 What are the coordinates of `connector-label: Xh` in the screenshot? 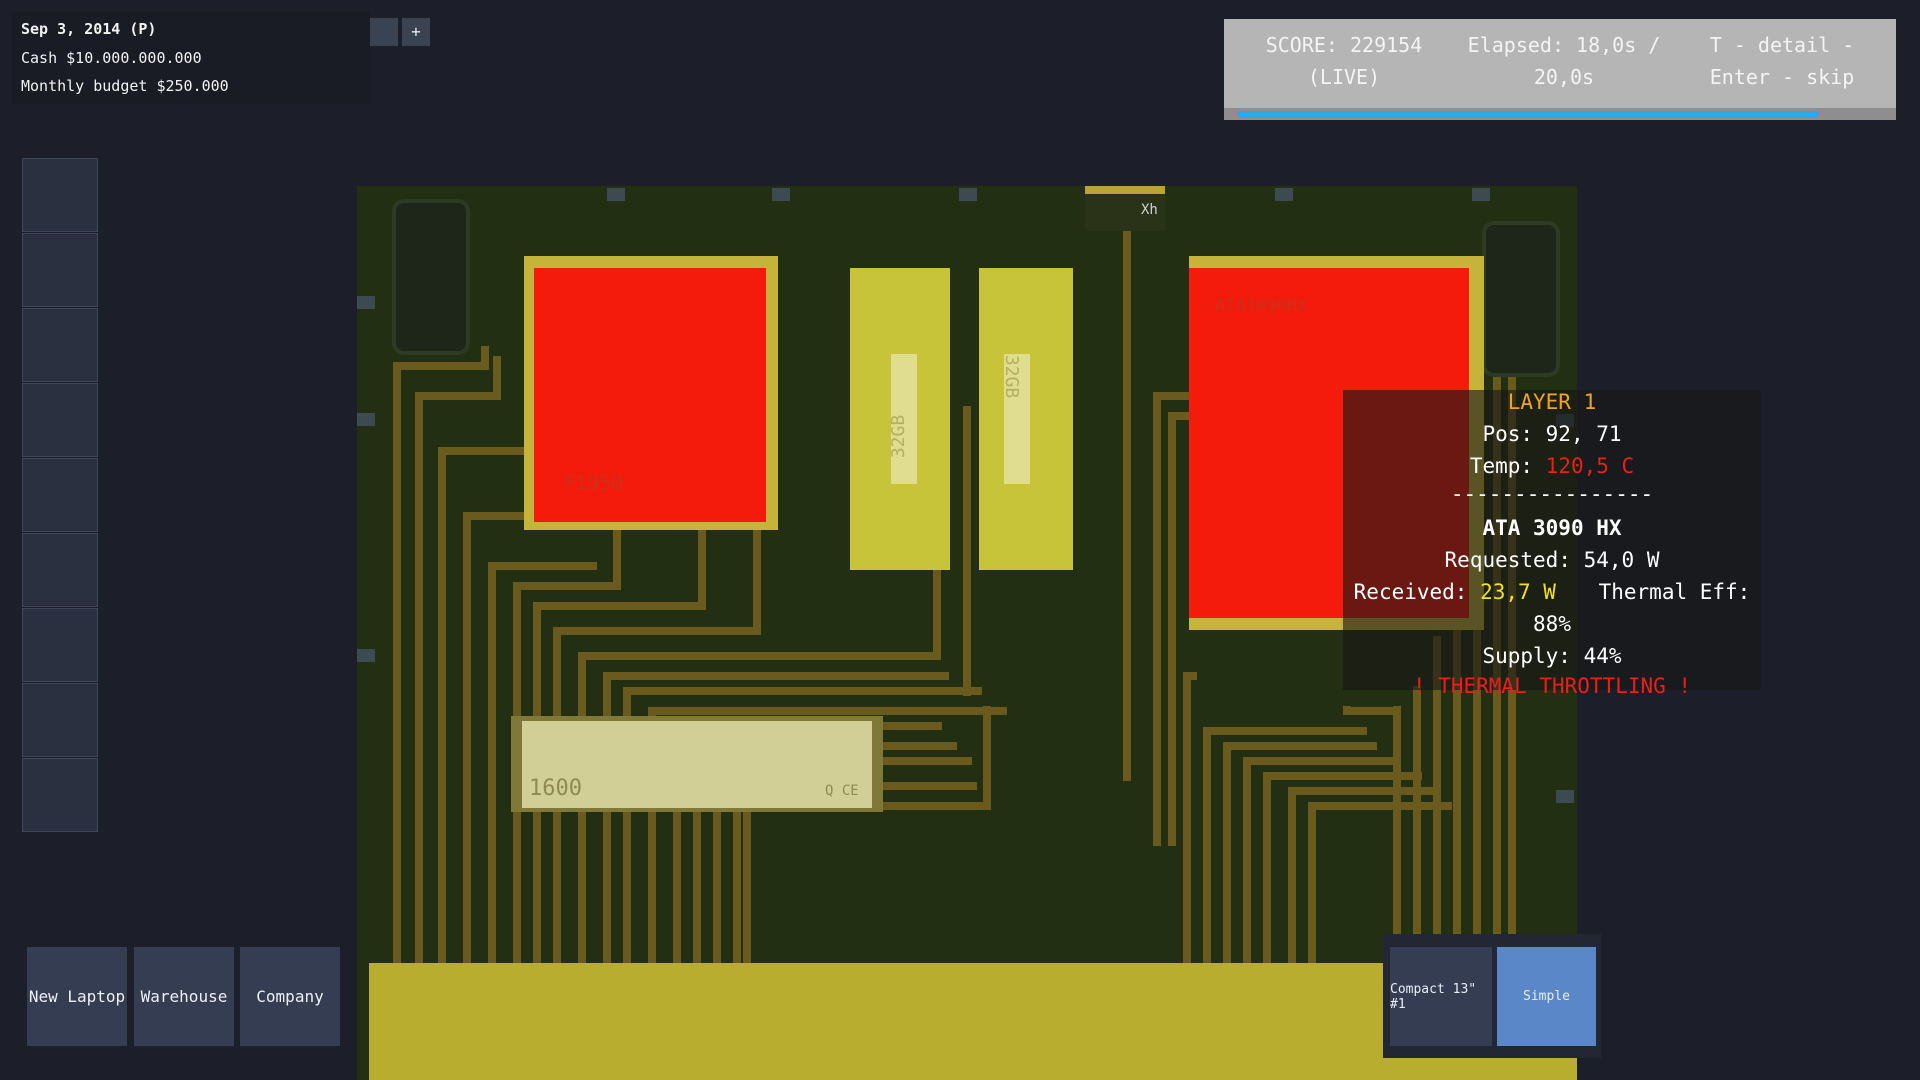 It's located at (1149, 210).